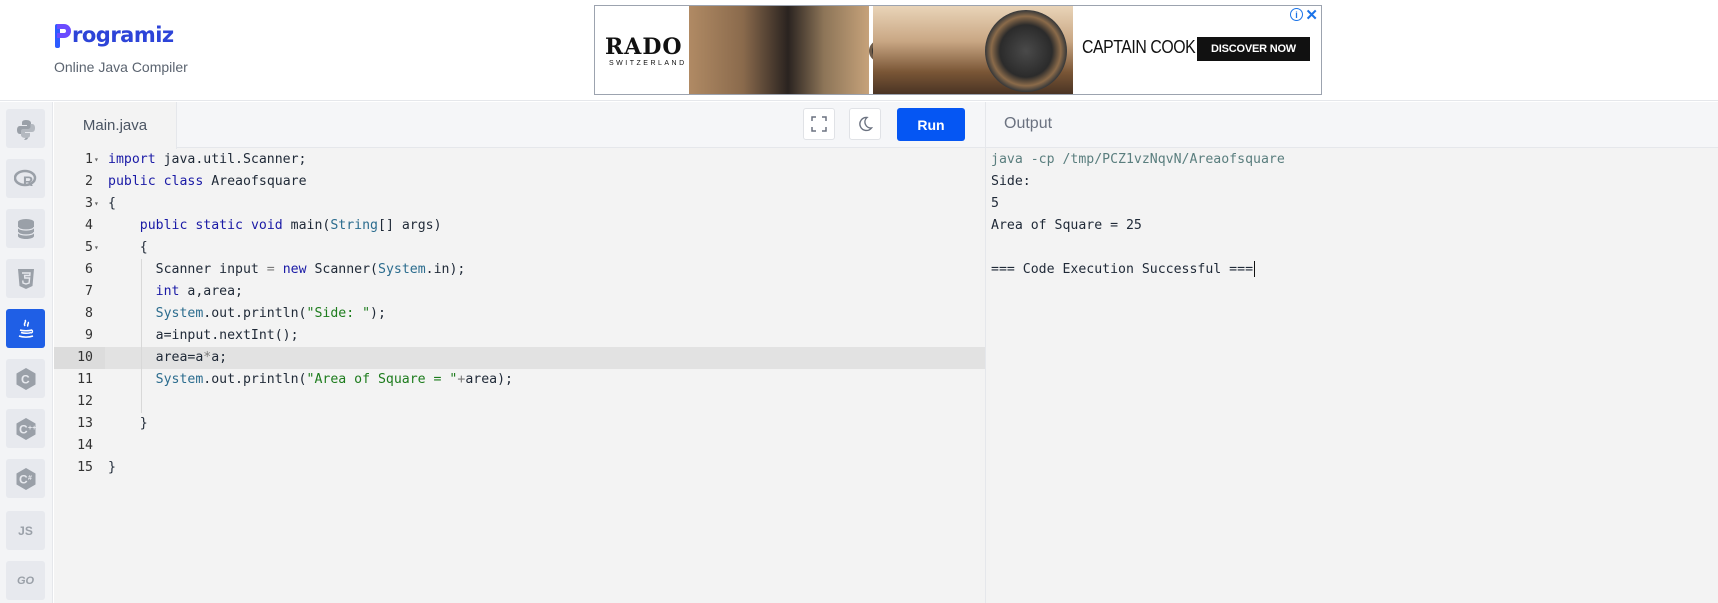  I want to click on theme-toggle-button, so click(865, 124).